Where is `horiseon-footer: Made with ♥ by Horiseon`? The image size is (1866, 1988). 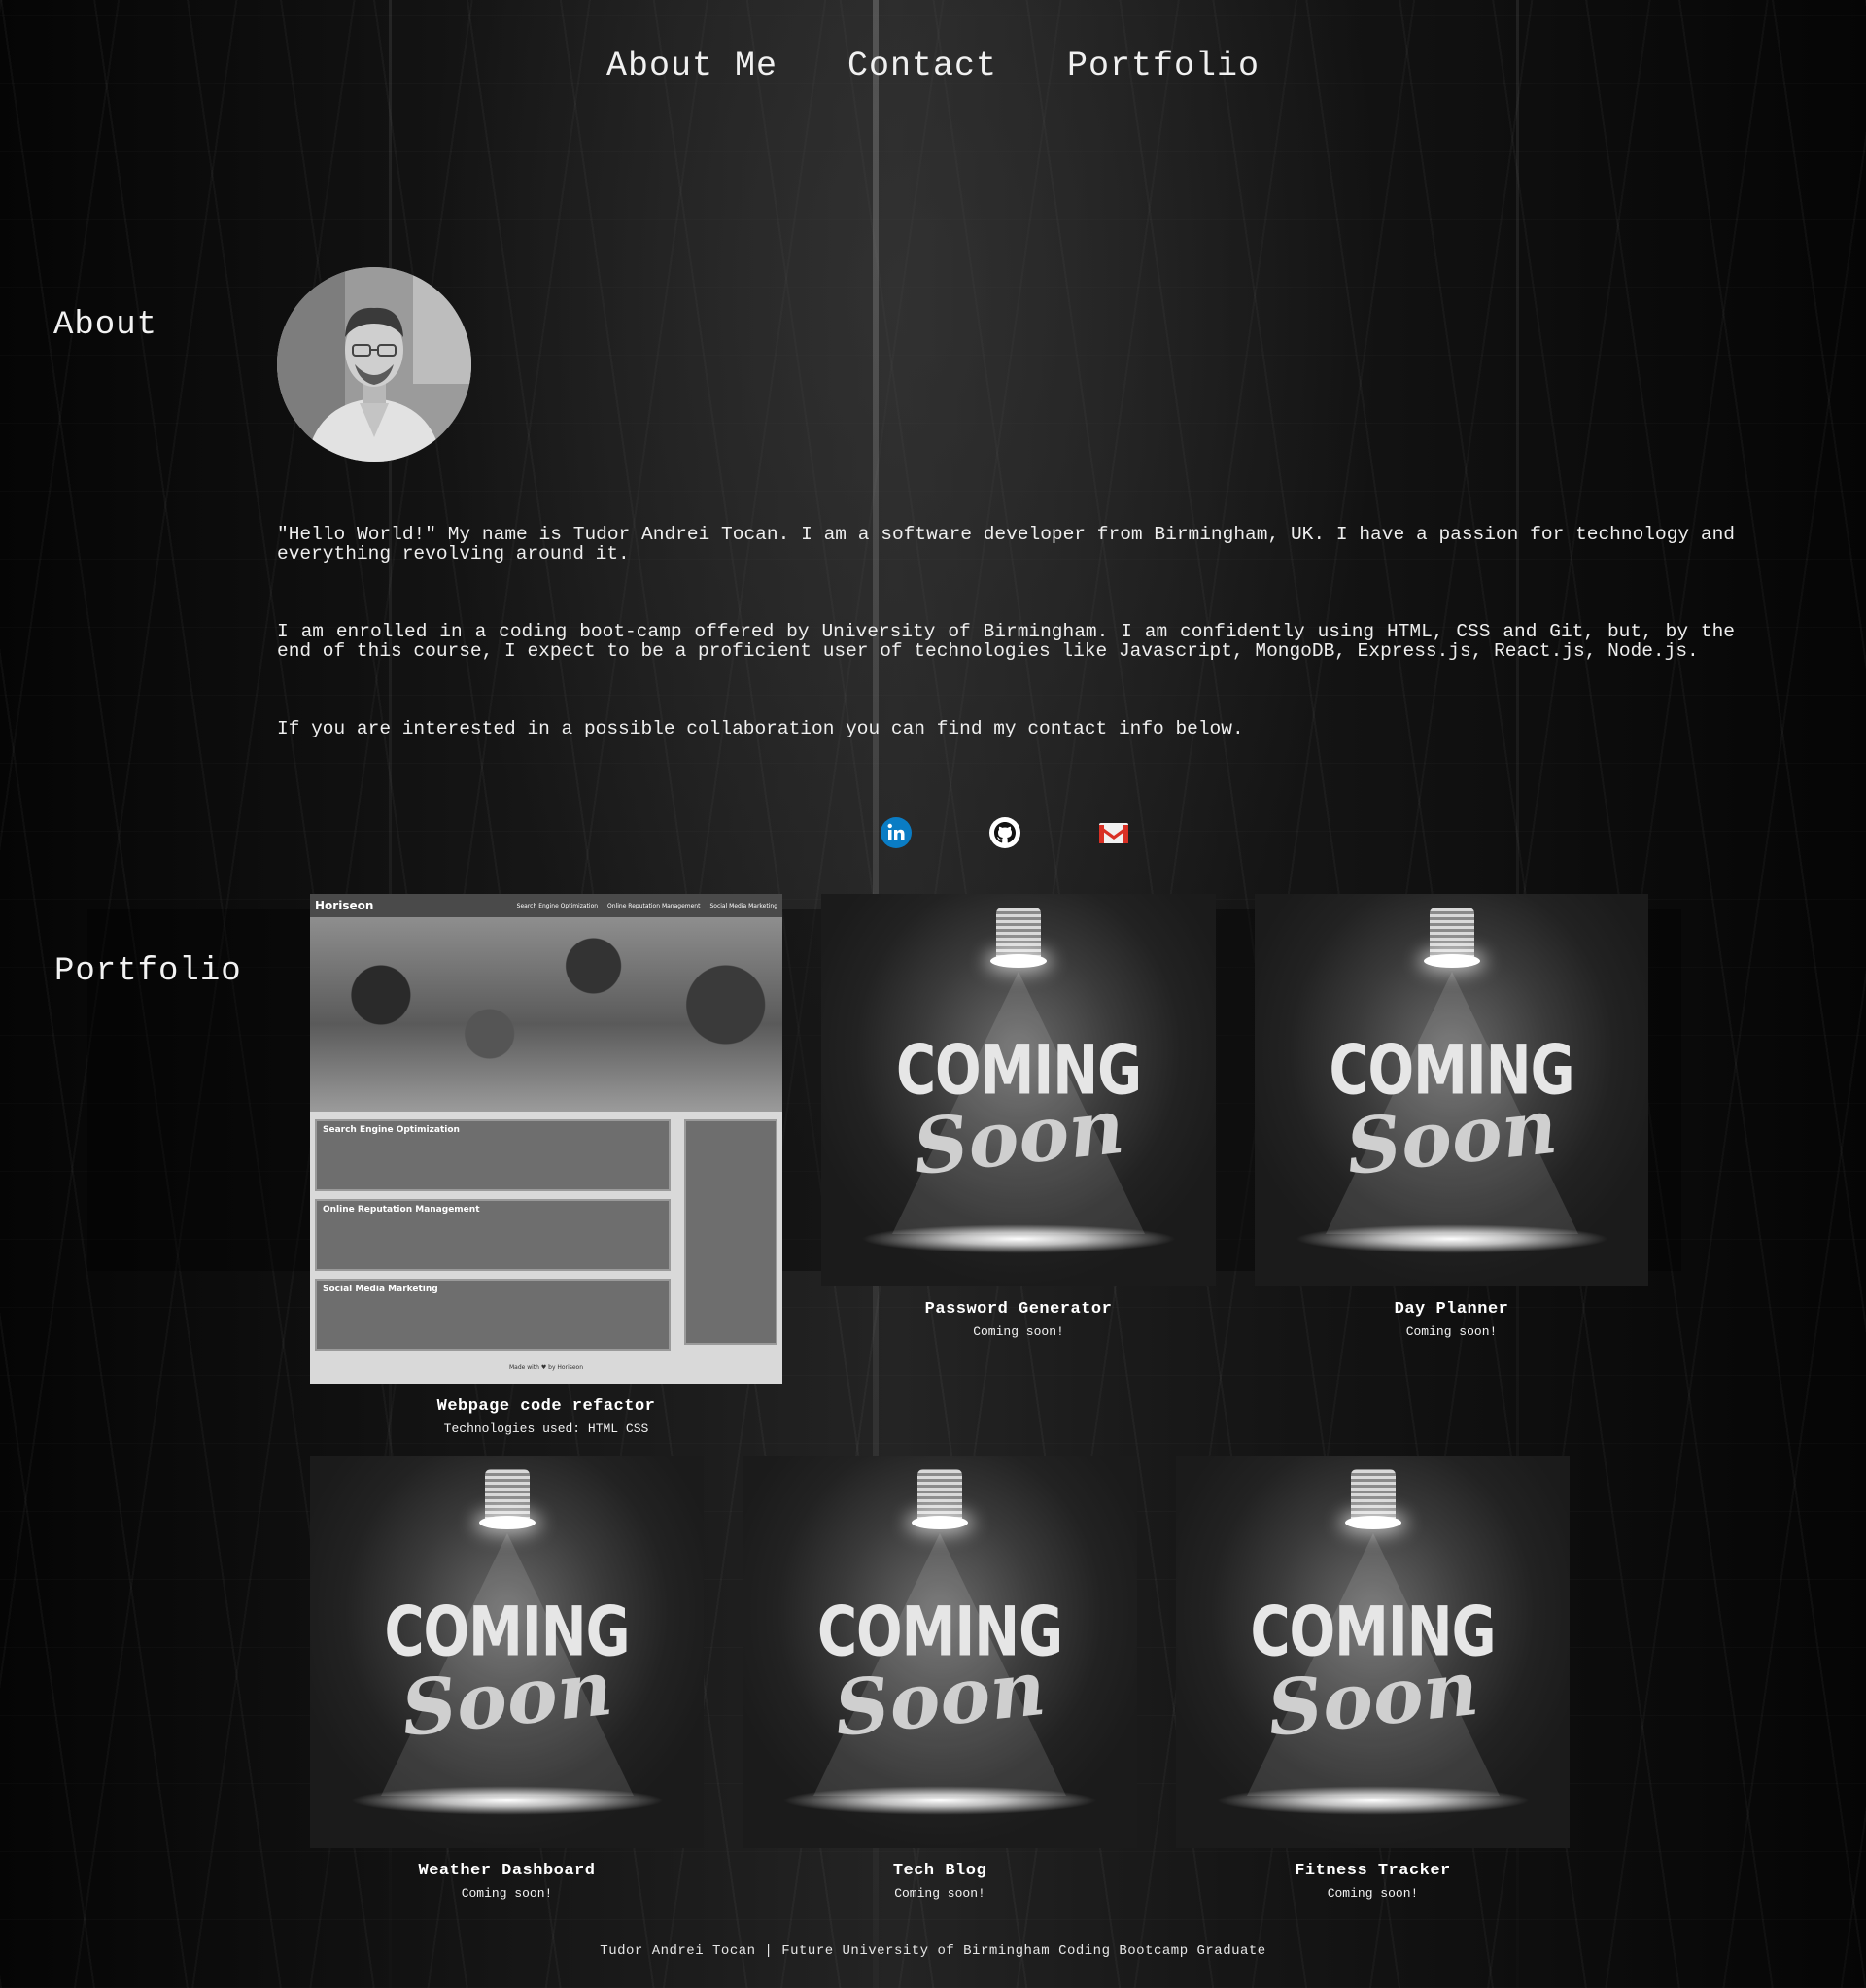
horiseon-footer: Made with ♥ by Horiseon is located at coordinates (546, 1368).